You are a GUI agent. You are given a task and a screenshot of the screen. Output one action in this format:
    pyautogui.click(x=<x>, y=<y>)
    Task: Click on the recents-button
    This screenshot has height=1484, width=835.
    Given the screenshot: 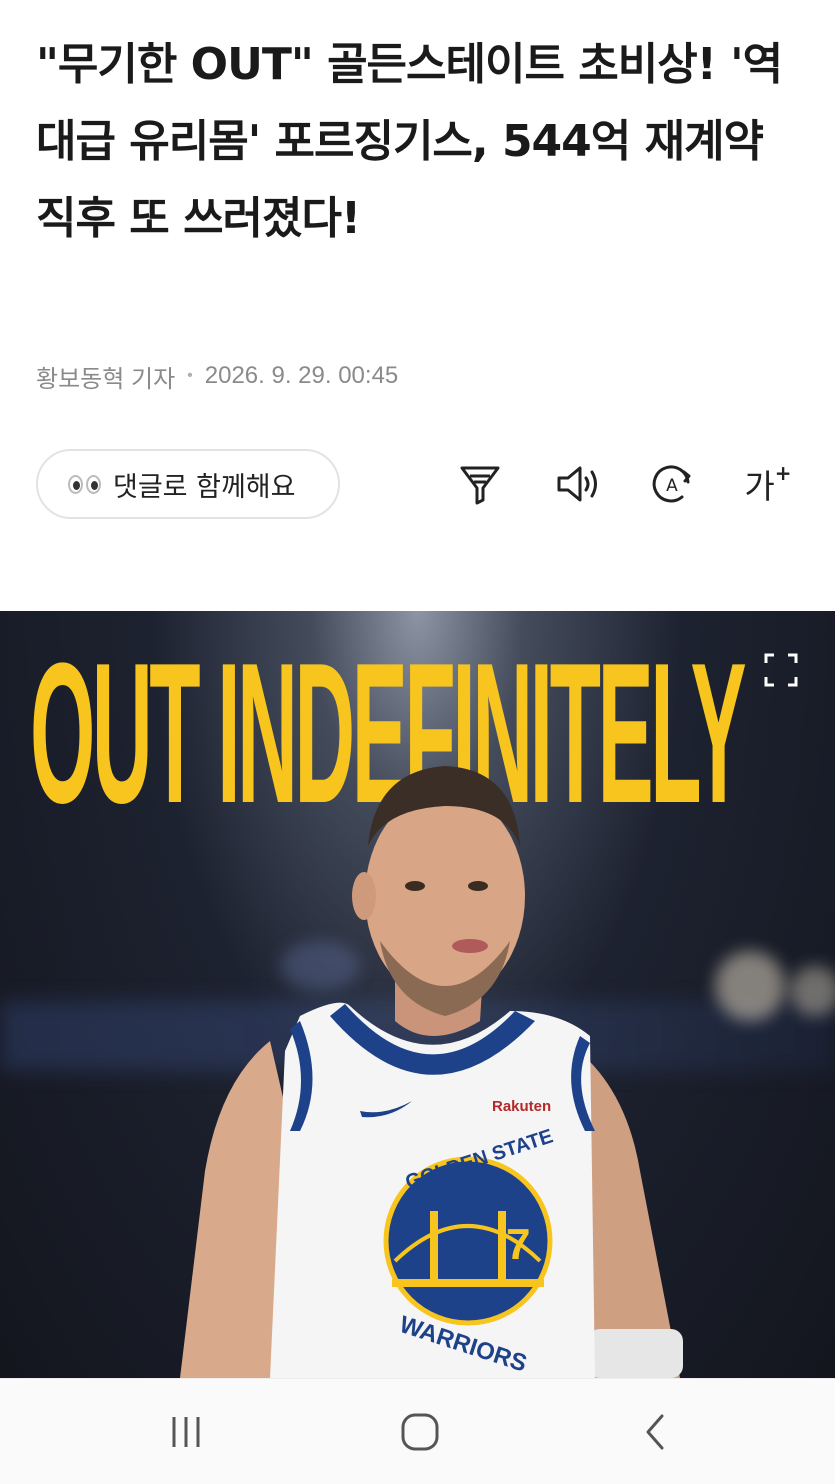 What is the action you would take?
    pyautogui.click(x=186, y=1432)
    